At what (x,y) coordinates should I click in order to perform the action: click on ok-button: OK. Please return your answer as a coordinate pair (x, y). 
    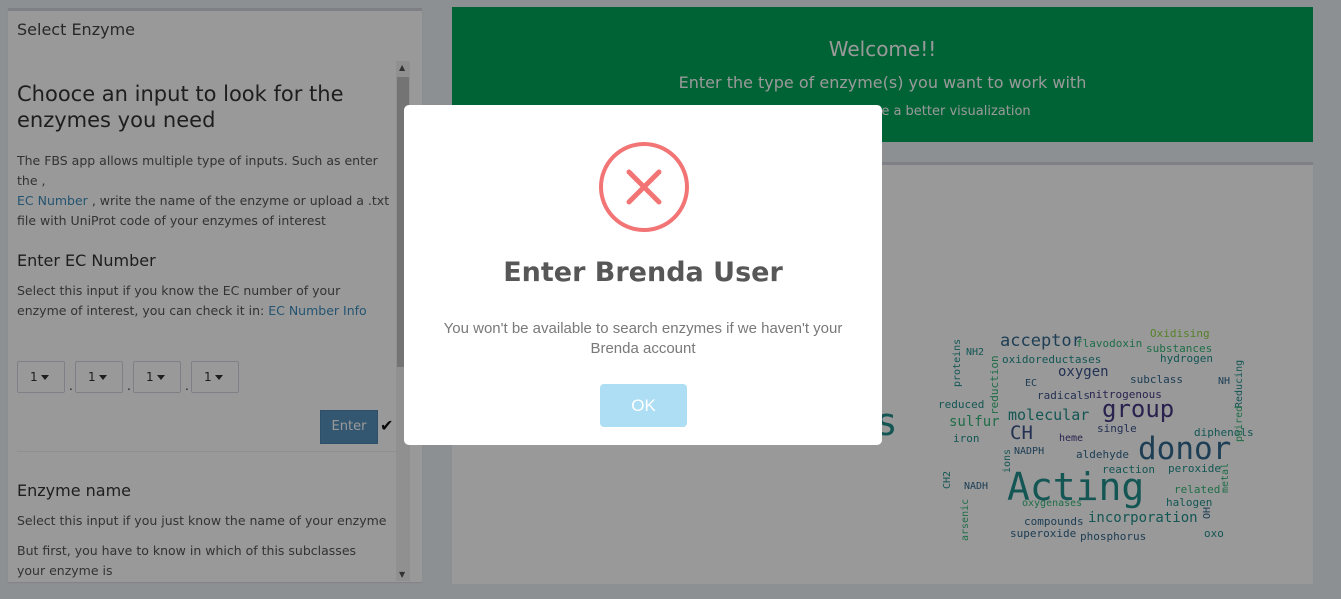
    Looking at the image, I should click on (643, 405).